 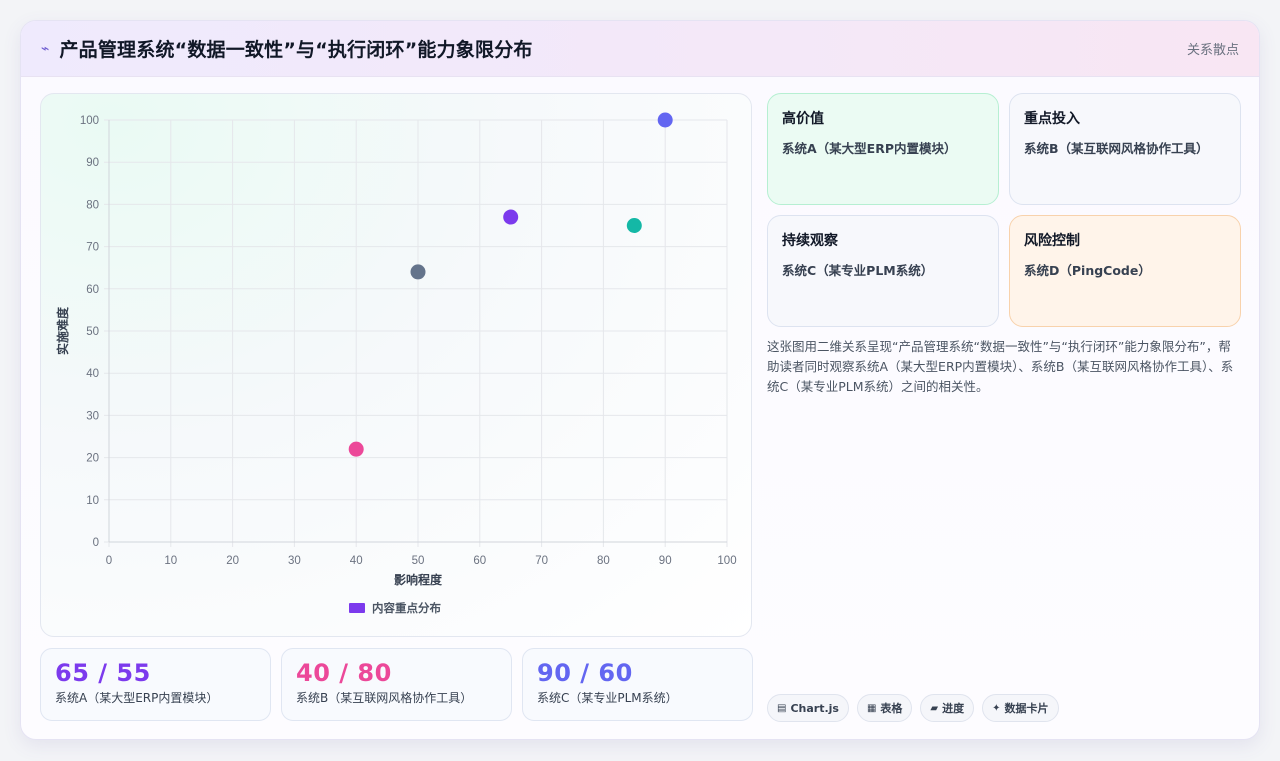 I want to click on quadrant-system: 系统D（PingCode）, so click(x=1087, y=270).